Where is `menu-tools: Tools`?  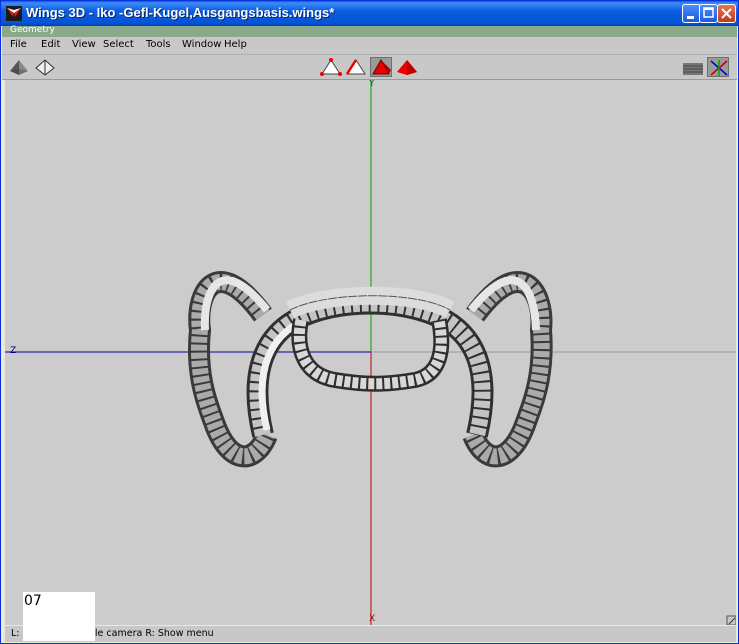 menu-tools: Tools is located at coordinates (158, 44).